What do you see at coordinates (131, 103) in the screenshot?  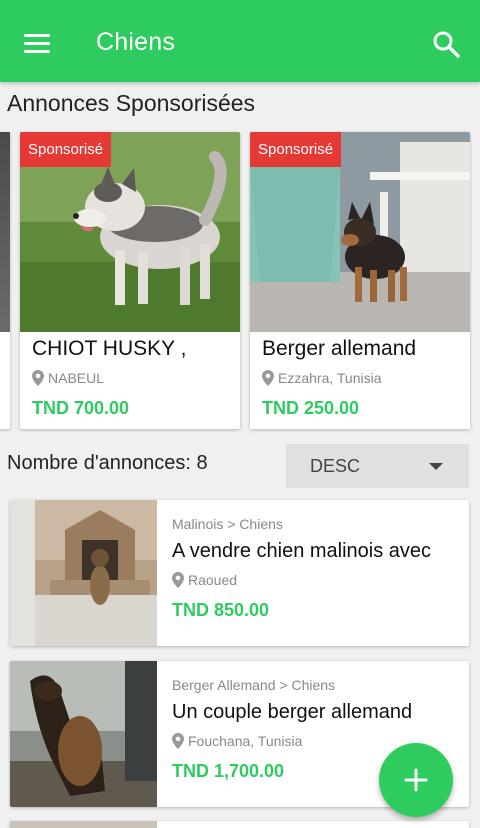 I see `sponsored-section-title: Annonces Sponsorisées` at bounding box center [131, 103].